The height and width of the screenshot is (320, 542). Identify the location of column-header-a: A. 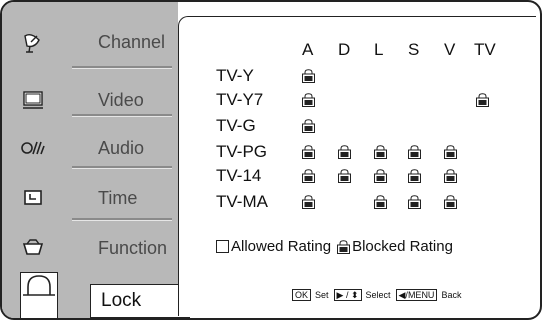
(308, 49).